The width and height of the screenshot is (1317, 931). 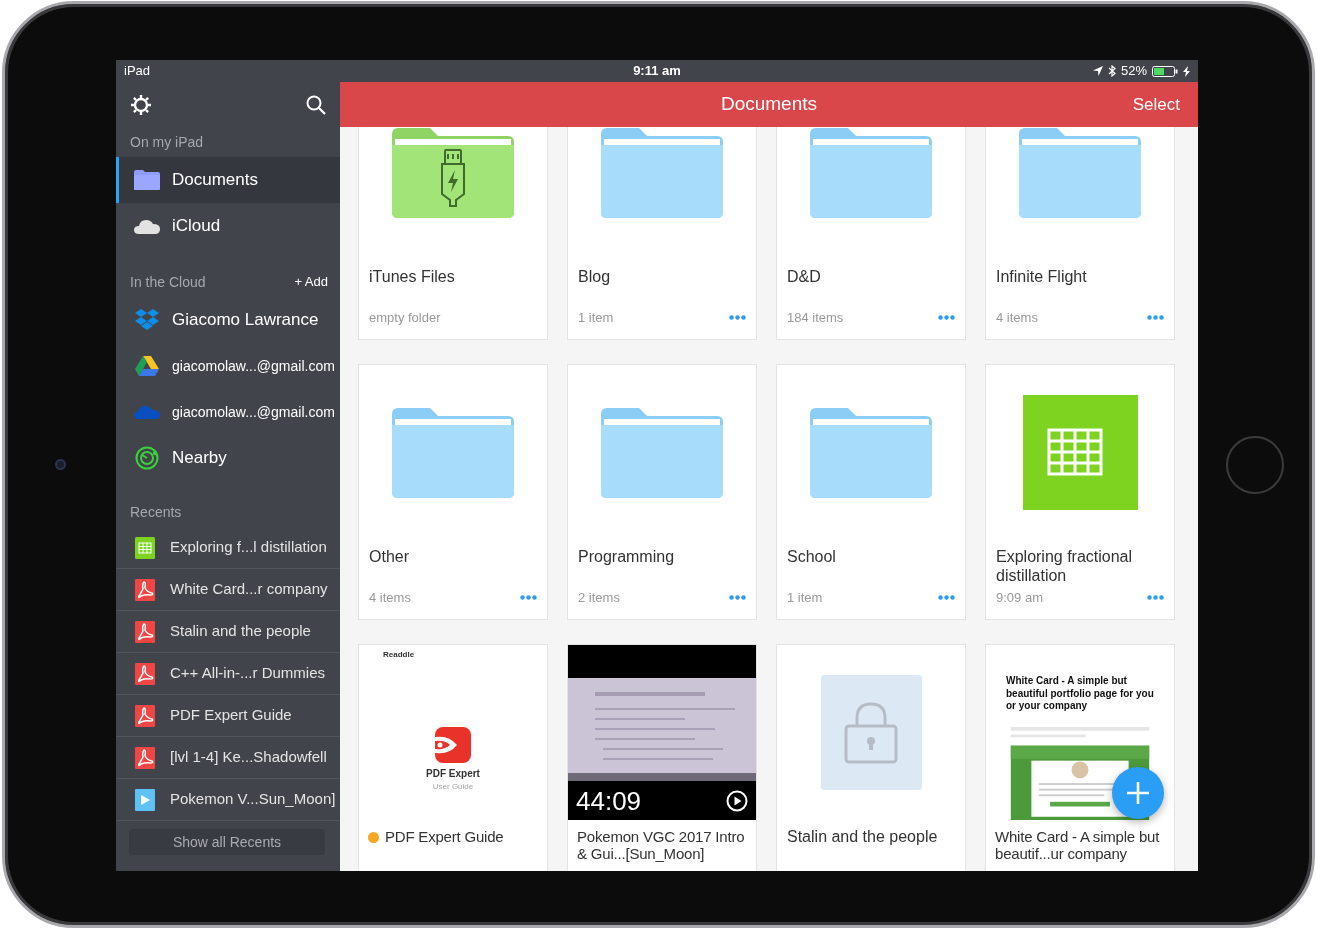 I want to click on recent-item: PDF Expert Guide, so click(x=228, y=716).